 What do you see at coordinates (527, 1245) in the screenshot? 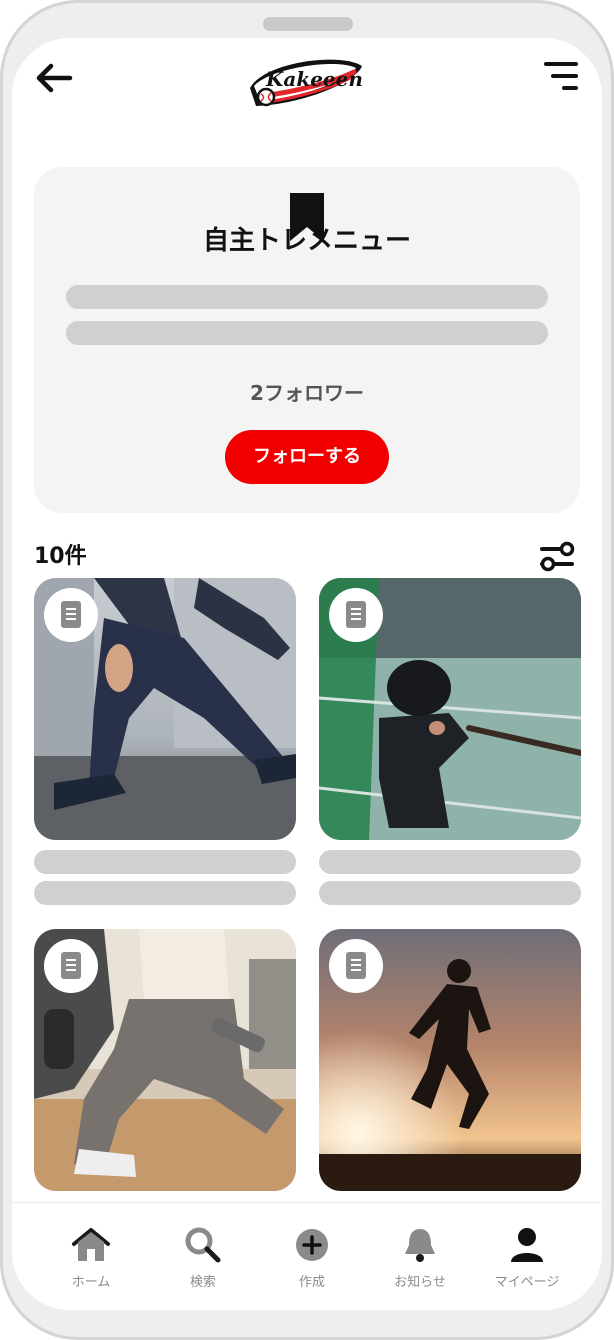
I see `user-icon` at bounding box center [527, 1245].